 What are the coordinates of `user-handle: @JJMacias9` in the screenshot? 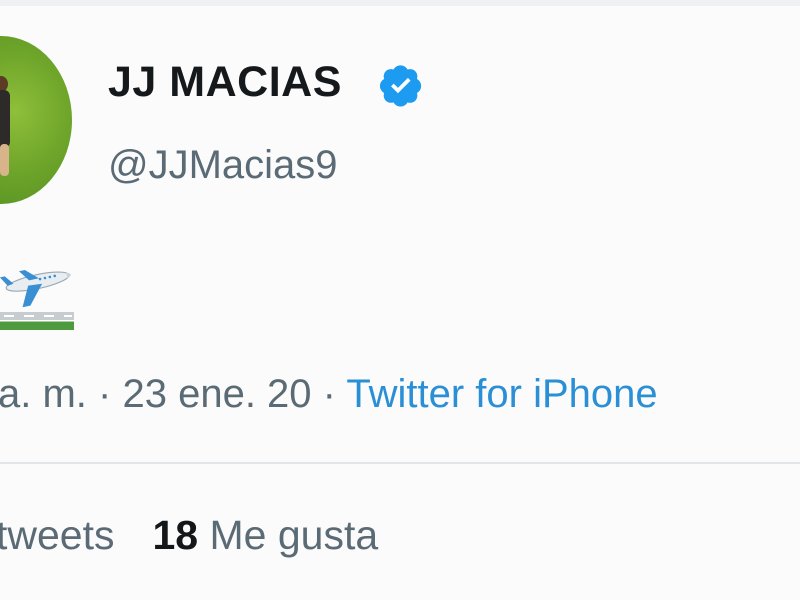 It's located at (223, 165).